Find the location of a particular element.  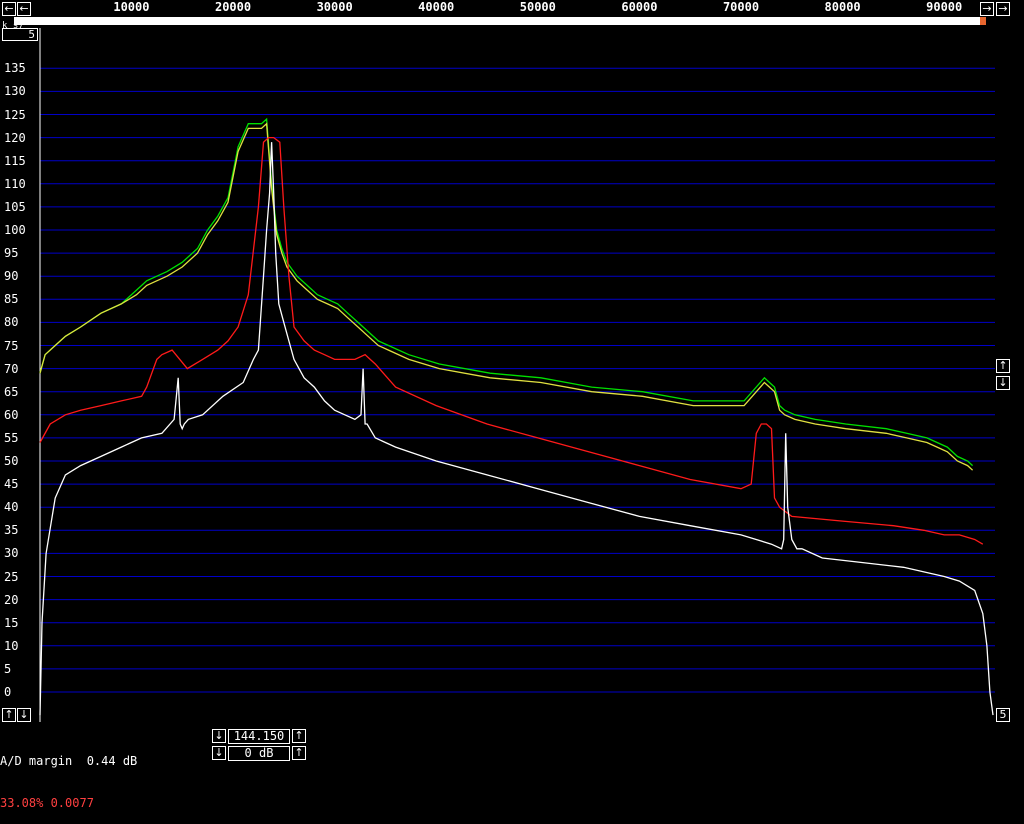

scale-up-icon: ↑ is located at coordinates (9, 715).